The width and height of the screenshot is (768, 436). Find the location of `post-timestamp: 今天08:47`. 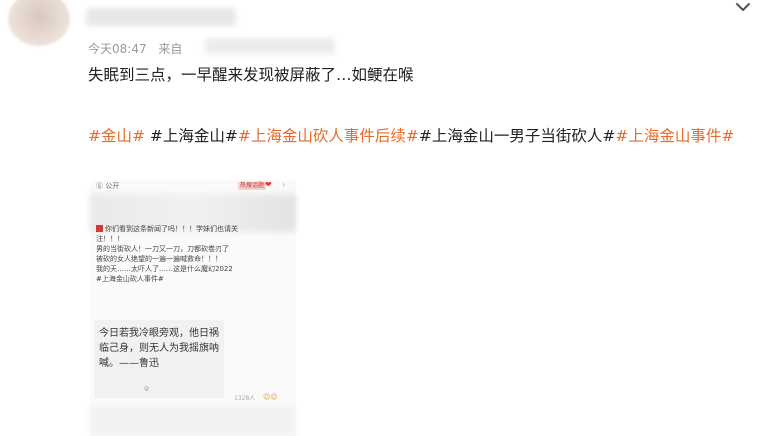

post-timestamp: 今天08:47 is located at coordinates (117, 49).